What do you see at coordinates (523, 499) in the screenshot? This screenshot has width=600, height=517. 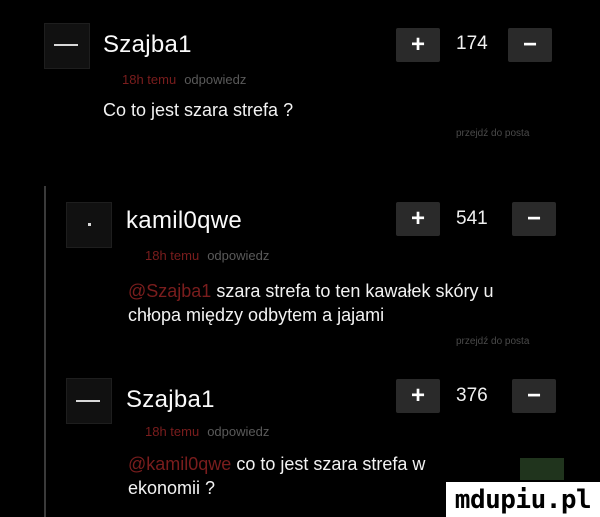 I see `watermark-logo: mdupiu.pl` at bounding box center [523, 499].